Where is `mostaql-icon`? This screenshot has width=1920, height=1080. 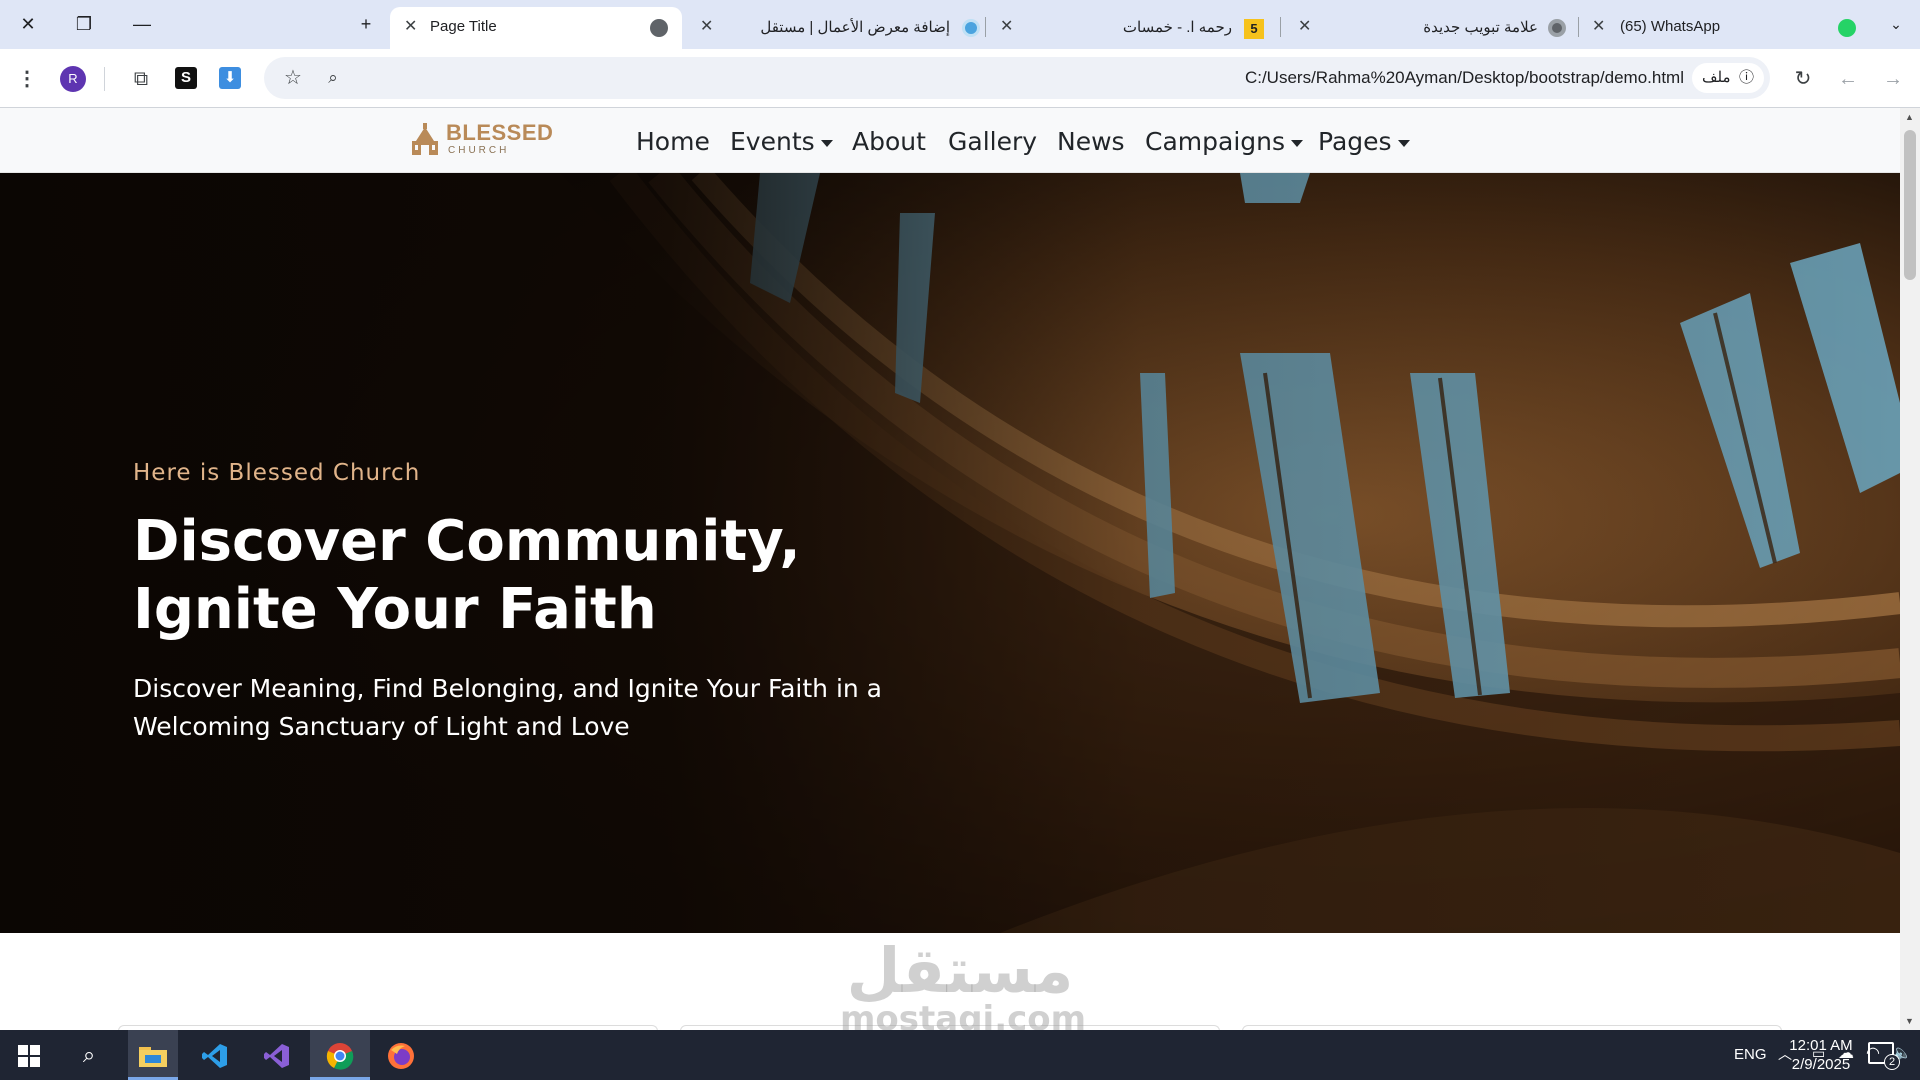 mostaql-icon is located at coordinates (971, 28).